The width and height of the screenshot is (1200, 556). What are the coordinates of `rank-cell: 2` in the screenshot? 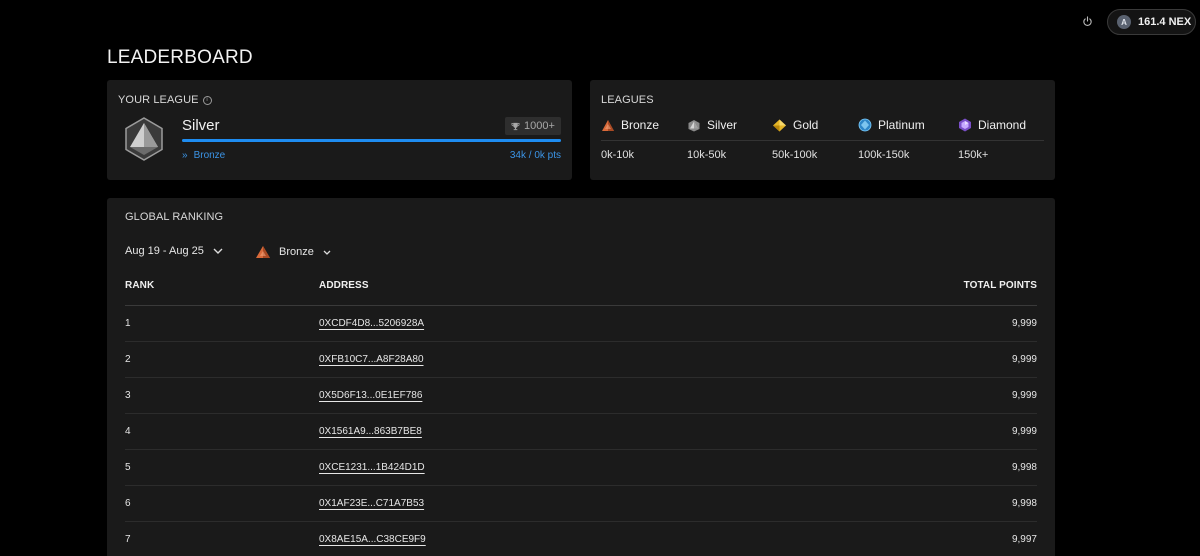 It's located at (128, 359).